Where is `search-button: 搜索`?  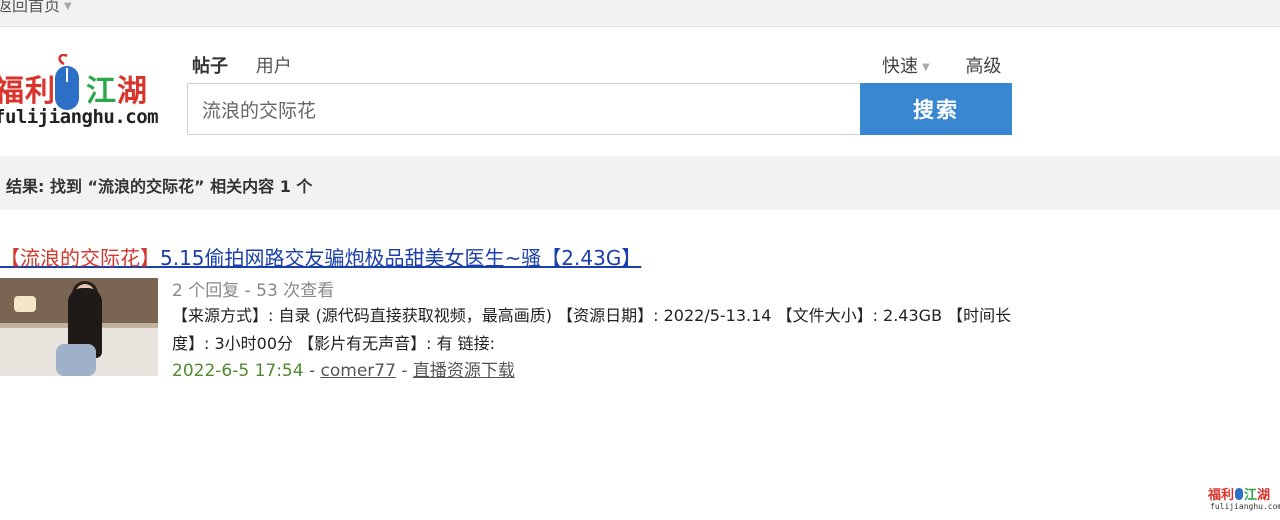
search-button: 搜索 is located at coordinates (936, 109).